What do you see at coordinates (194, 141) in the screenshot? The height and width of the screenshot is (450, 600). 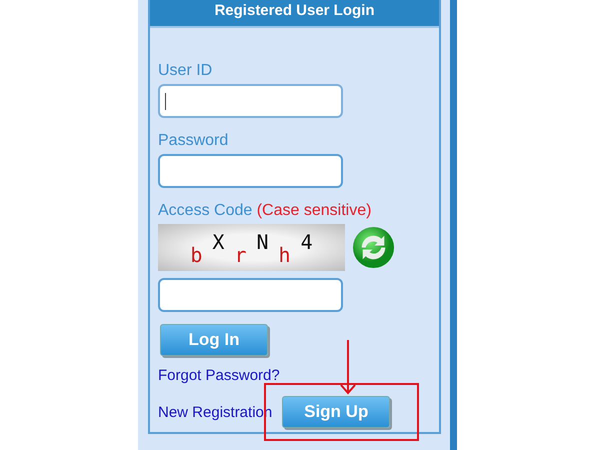 I see `field-label: Password` at bounding box center [194, 141].